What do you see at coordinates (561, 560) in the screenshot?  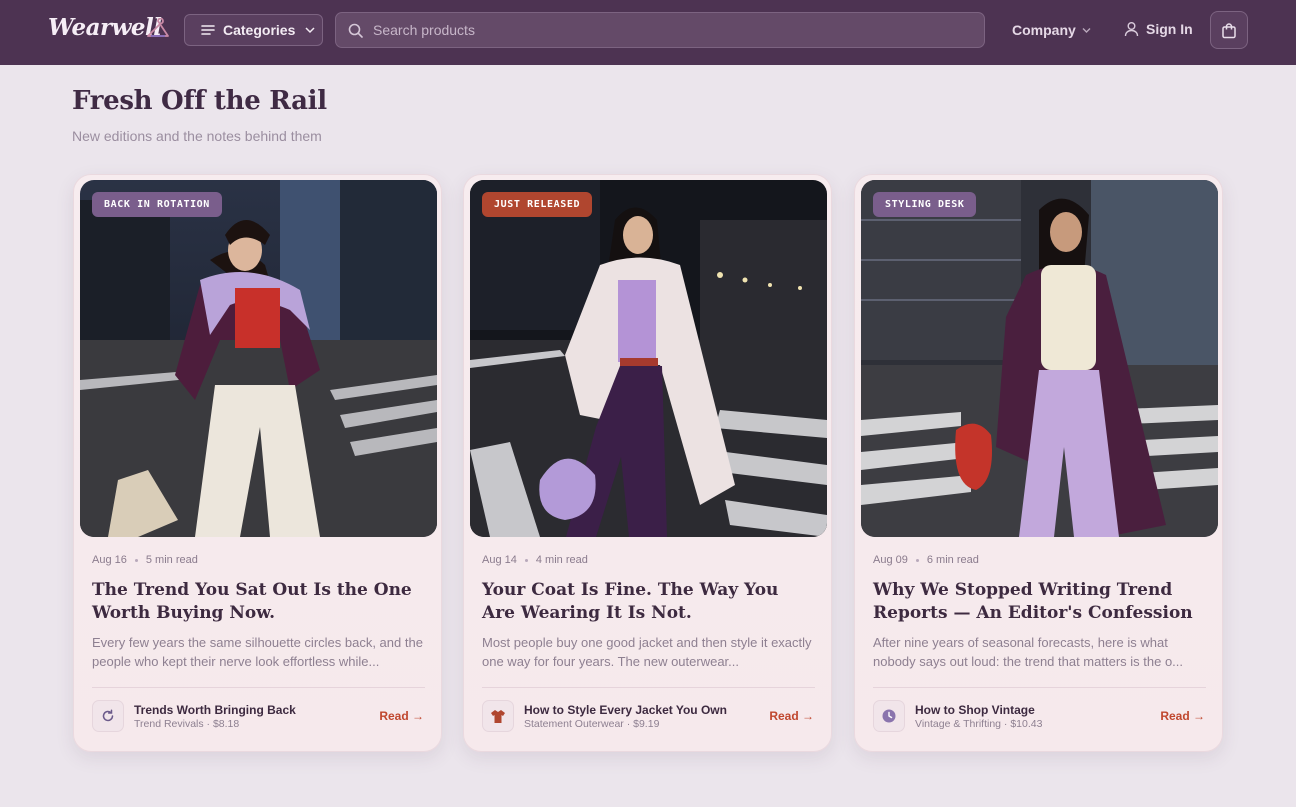 I see `read-time: 4 min read` at bounding box center [561, 560].